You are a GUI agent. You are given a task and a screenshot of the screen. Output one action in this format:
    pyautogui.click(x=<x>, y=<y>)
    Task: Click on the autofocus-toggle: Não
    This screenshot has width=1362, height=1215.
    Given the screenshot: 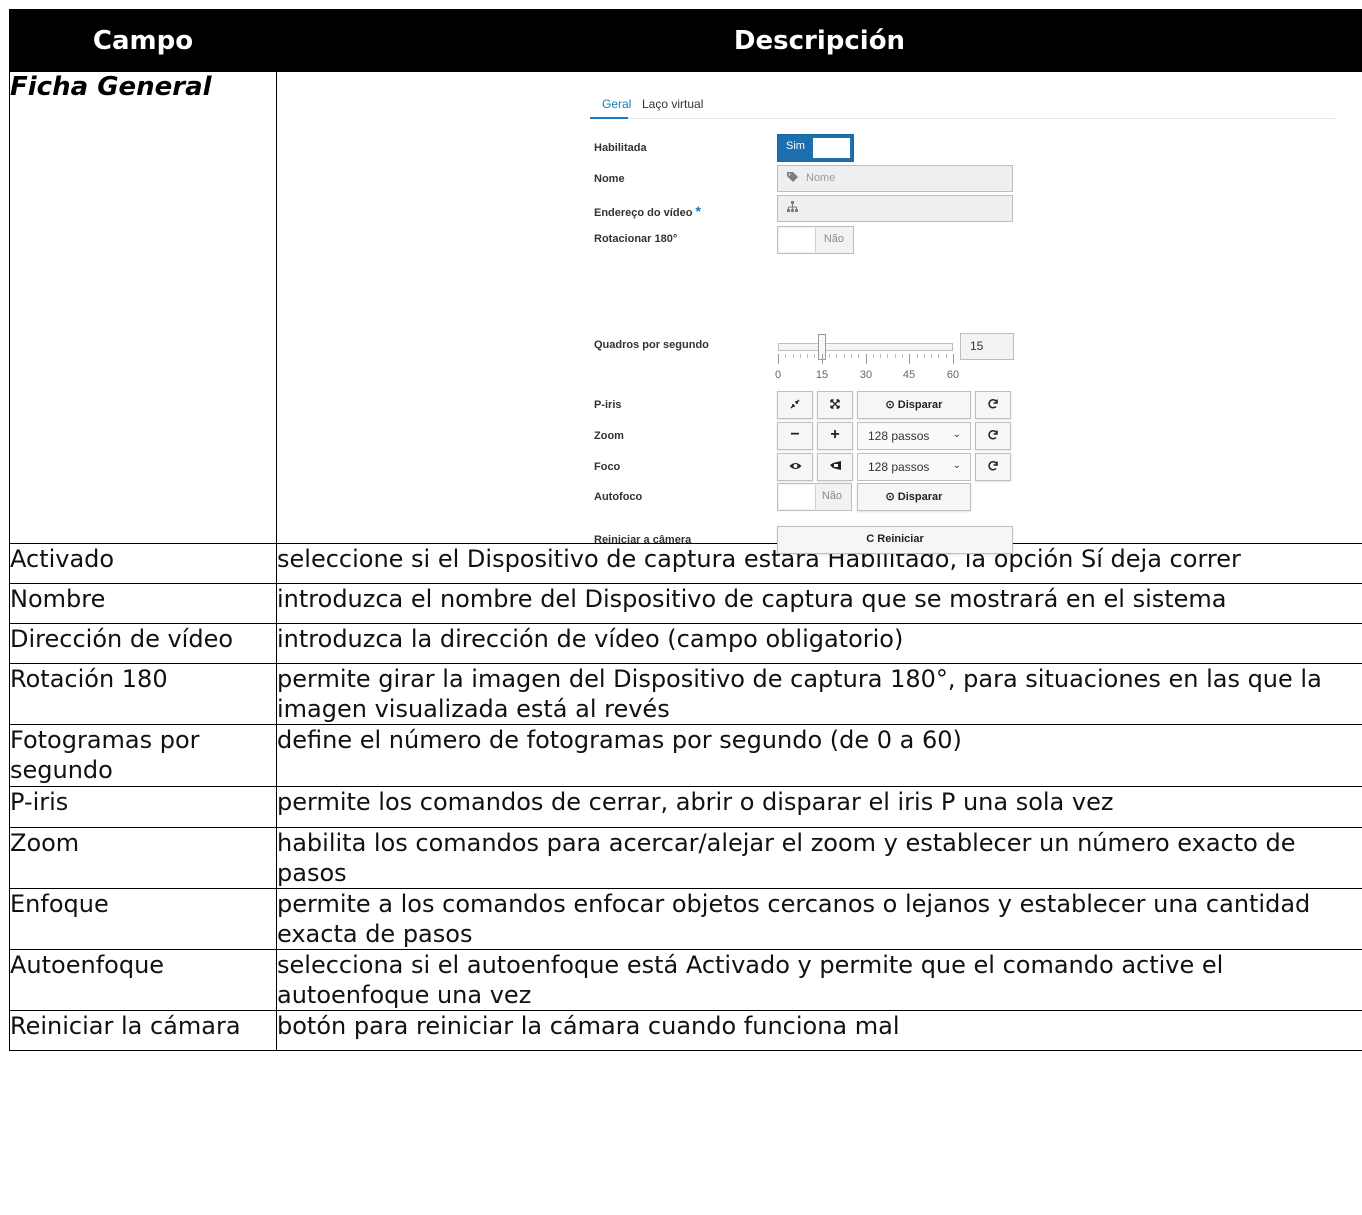 What is the action you would take?
    pyautogui.click(x=814, y=497)
    